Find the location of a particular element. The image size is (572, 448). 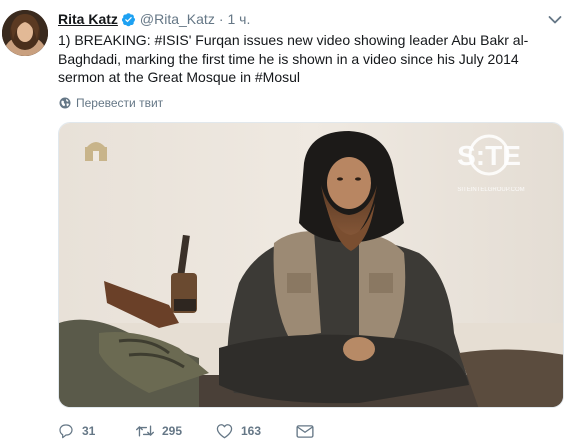

watermark-text: S:TE is located at coordinates (489, 155).